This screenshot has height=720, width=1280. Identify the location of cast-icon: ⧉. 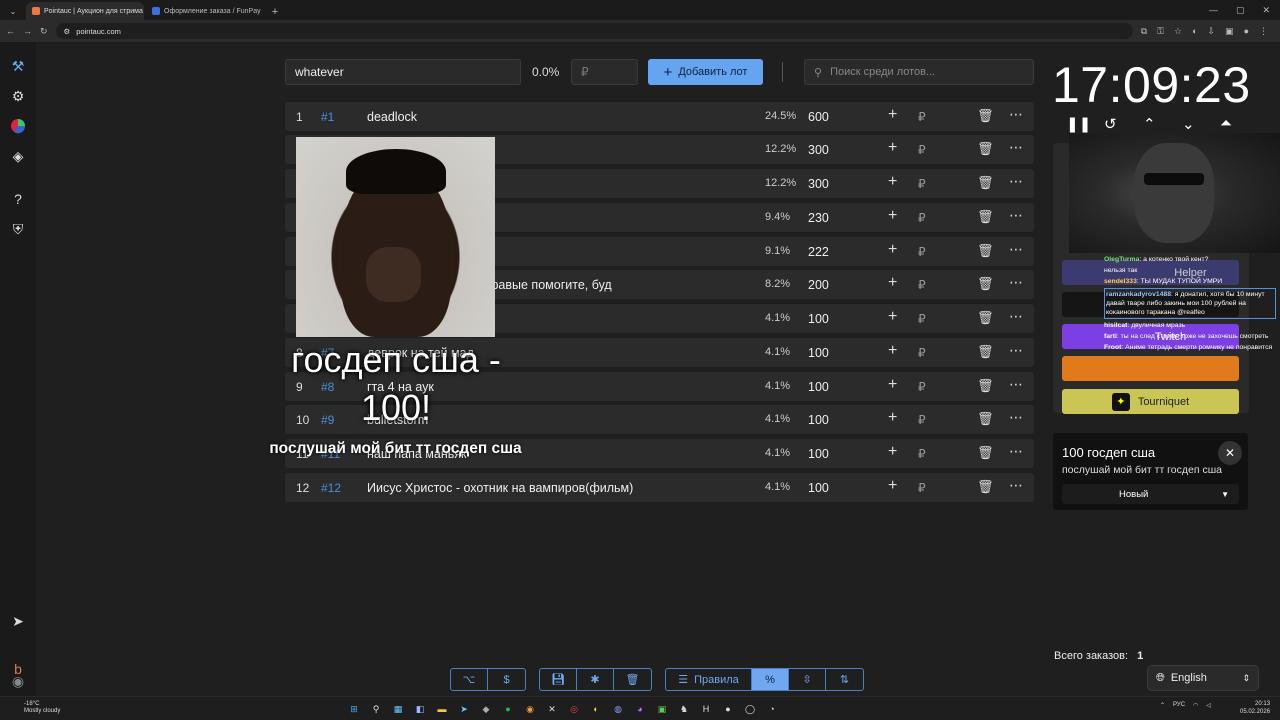
(1144, 31).